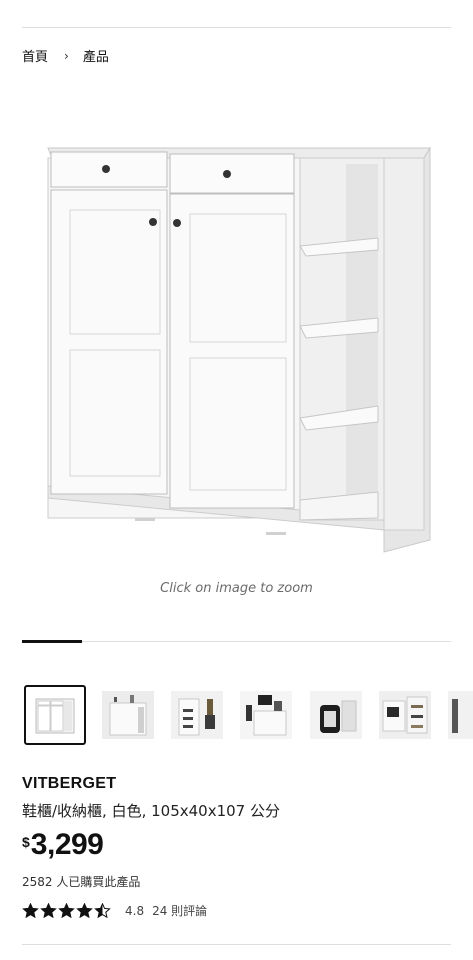  What do you see at coordinates (52, 641) in the screenshot?
I see `gallery-progress-fill` at bounding box center [52, 641].